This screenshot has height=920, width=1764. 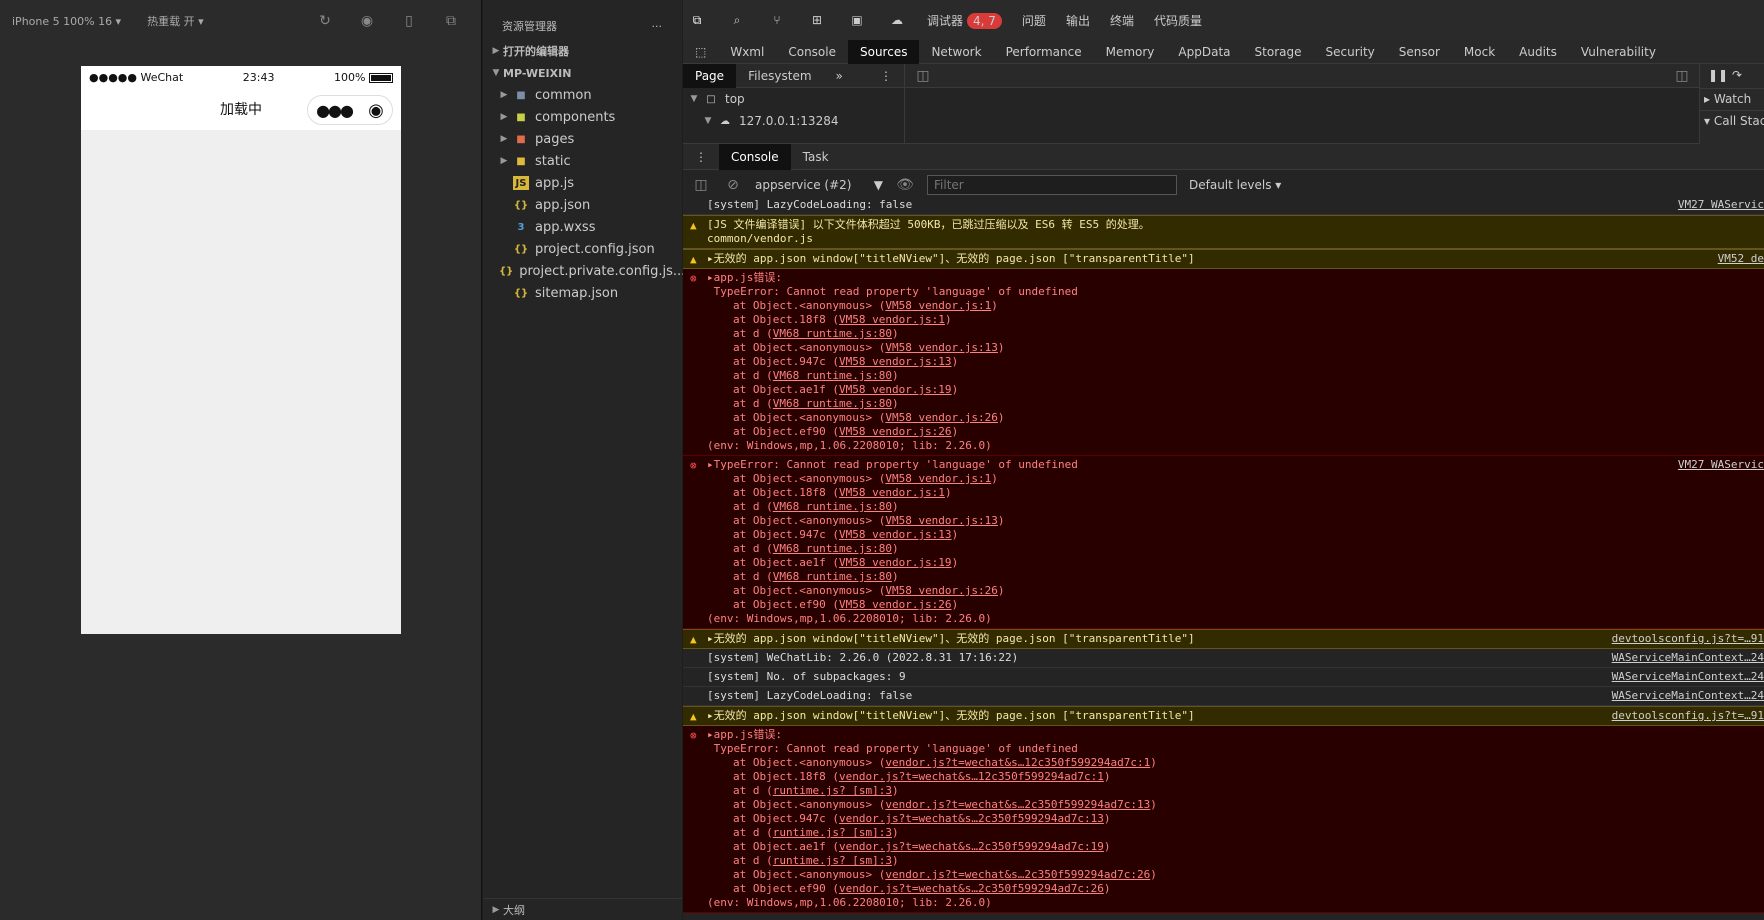 I want to click on step-over-icon: ↷, so click(x=1737, y=75).